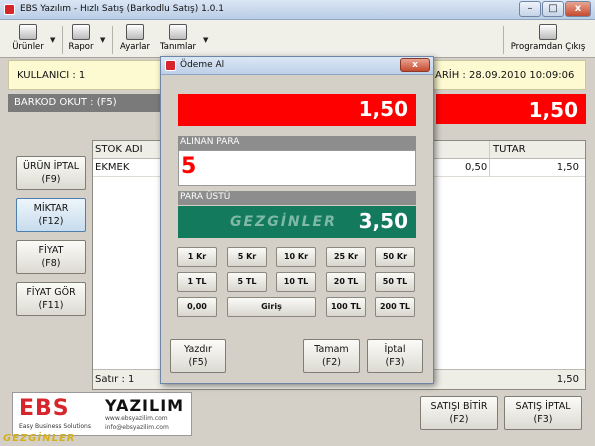 The height and width of the screenshot is (446, 595). Describe the element at coordinates (39, 438) in the screenshot. I see `watermark: GEZGİNLER` at that location.